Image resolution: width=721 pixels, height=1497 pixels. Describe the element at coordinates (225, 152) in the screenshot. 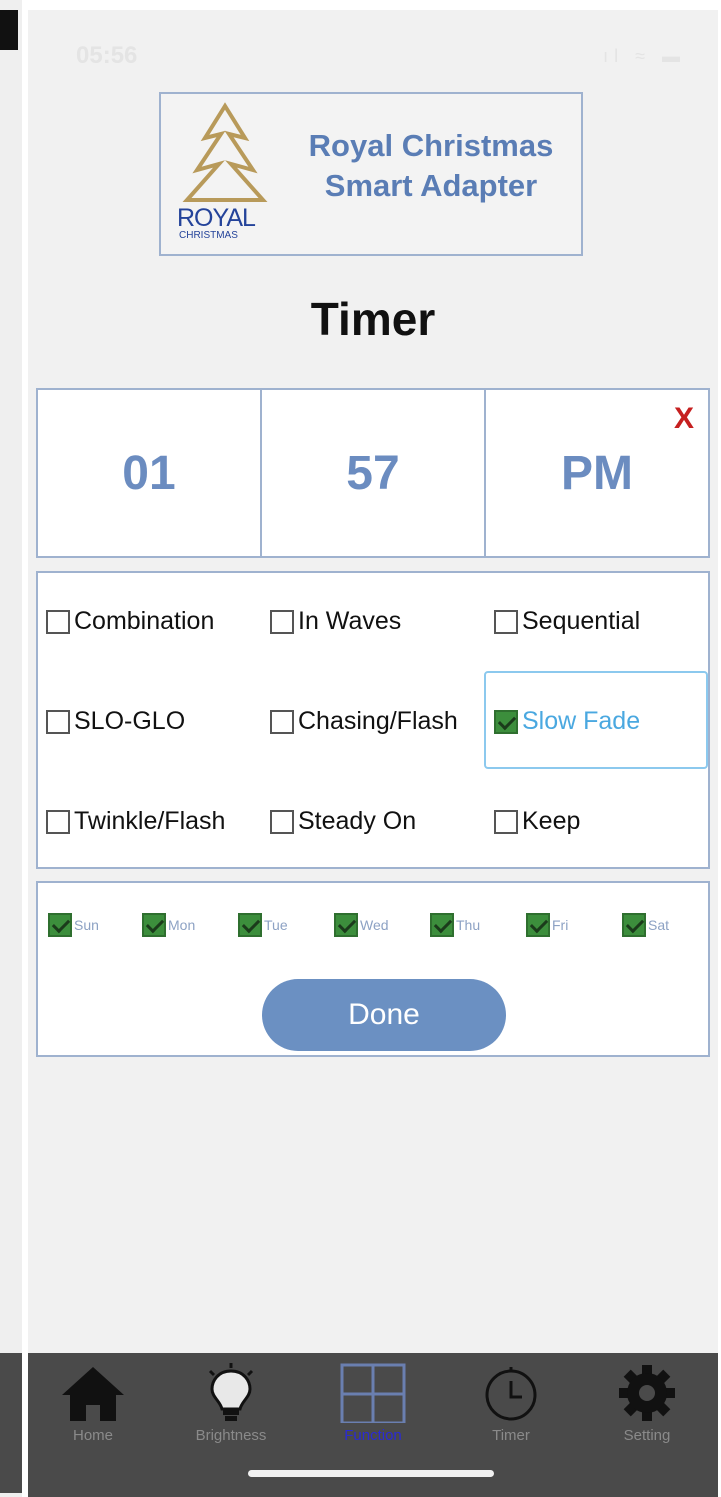

I see `christmas-tree-icon` at that location.